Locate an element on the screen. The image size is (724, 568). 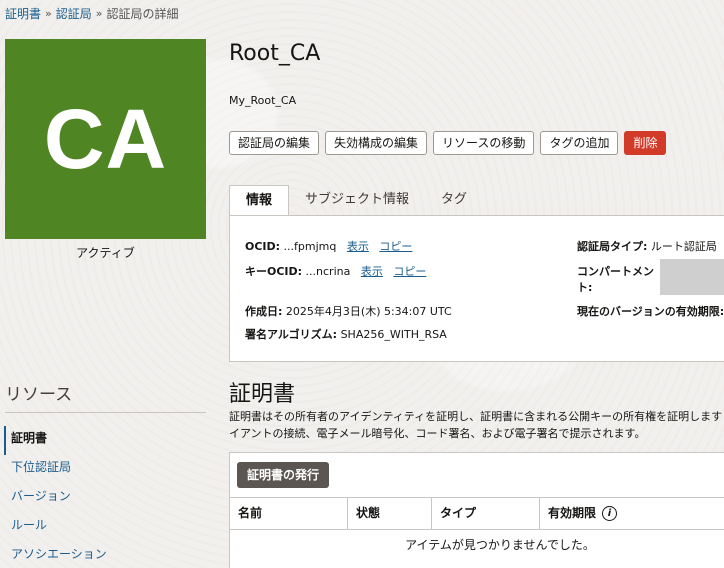
ocid-row: OCID: ...fpmjmq 表示 コピー is located at coordinates (328, 246).